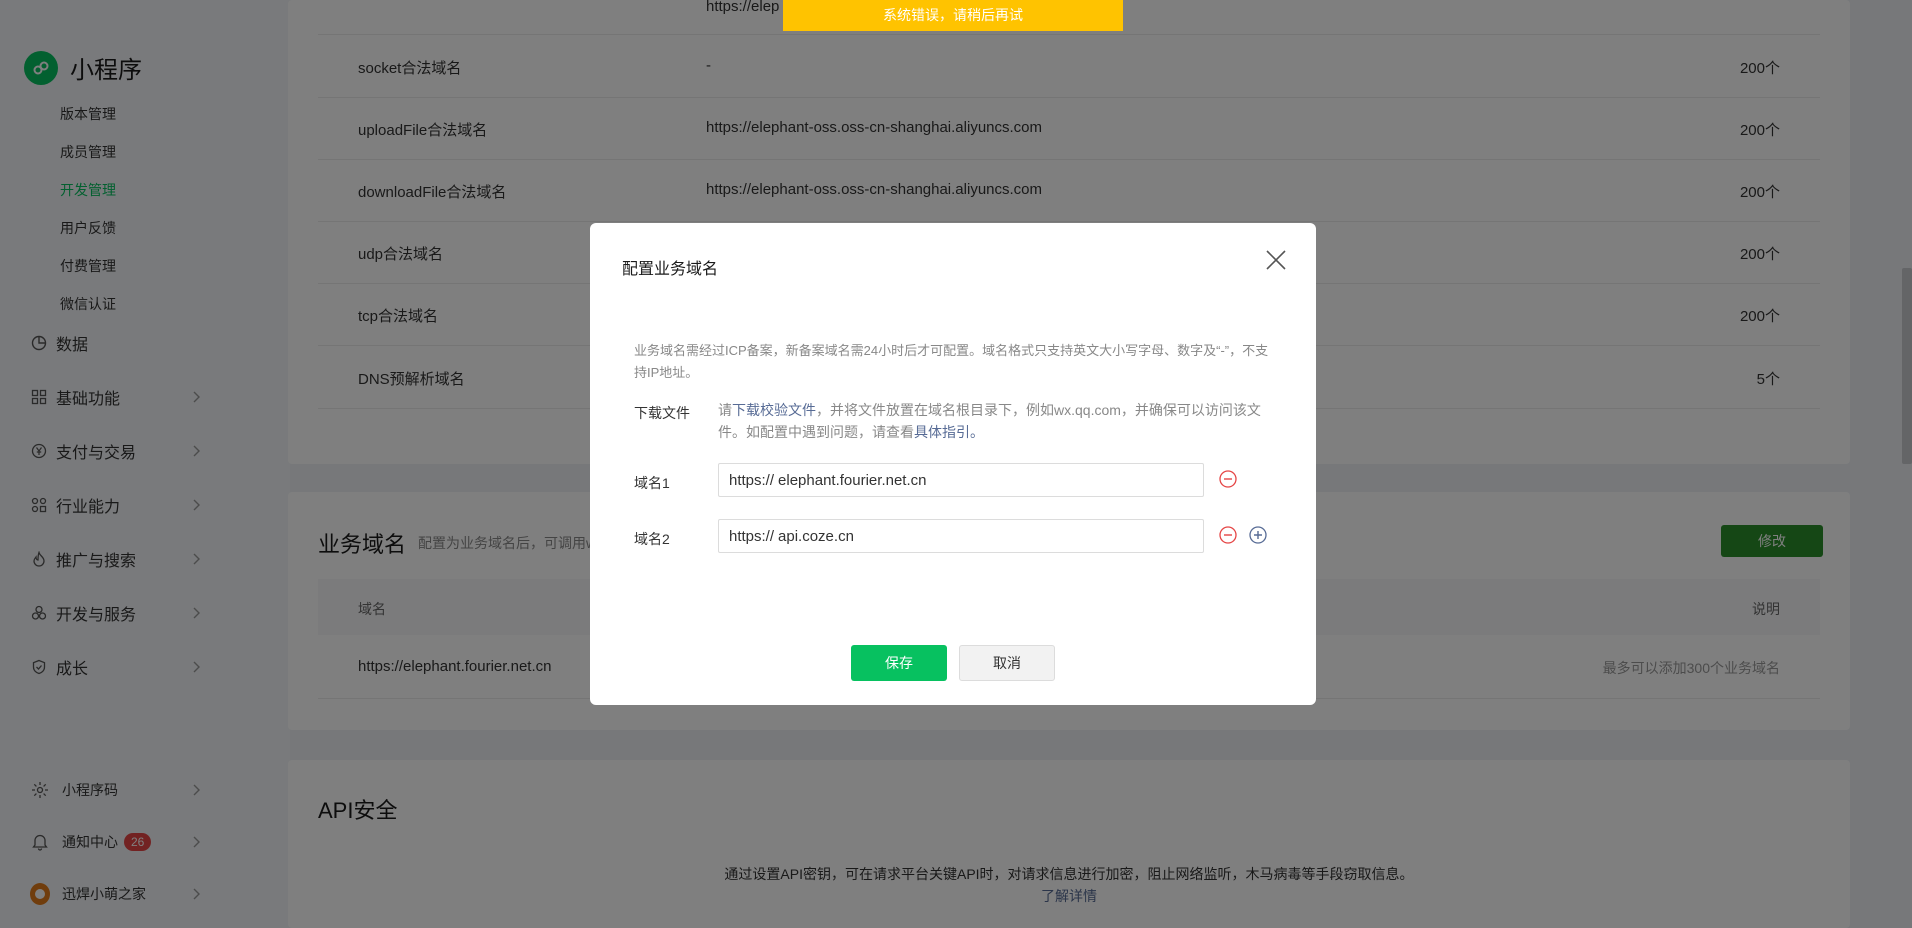 This screenshot has width=1912, height=928. What do you see at coordinates (662, 413) in the screenshot?
I see `download-file-label: 下载文件` at bounding box center [662, 413].